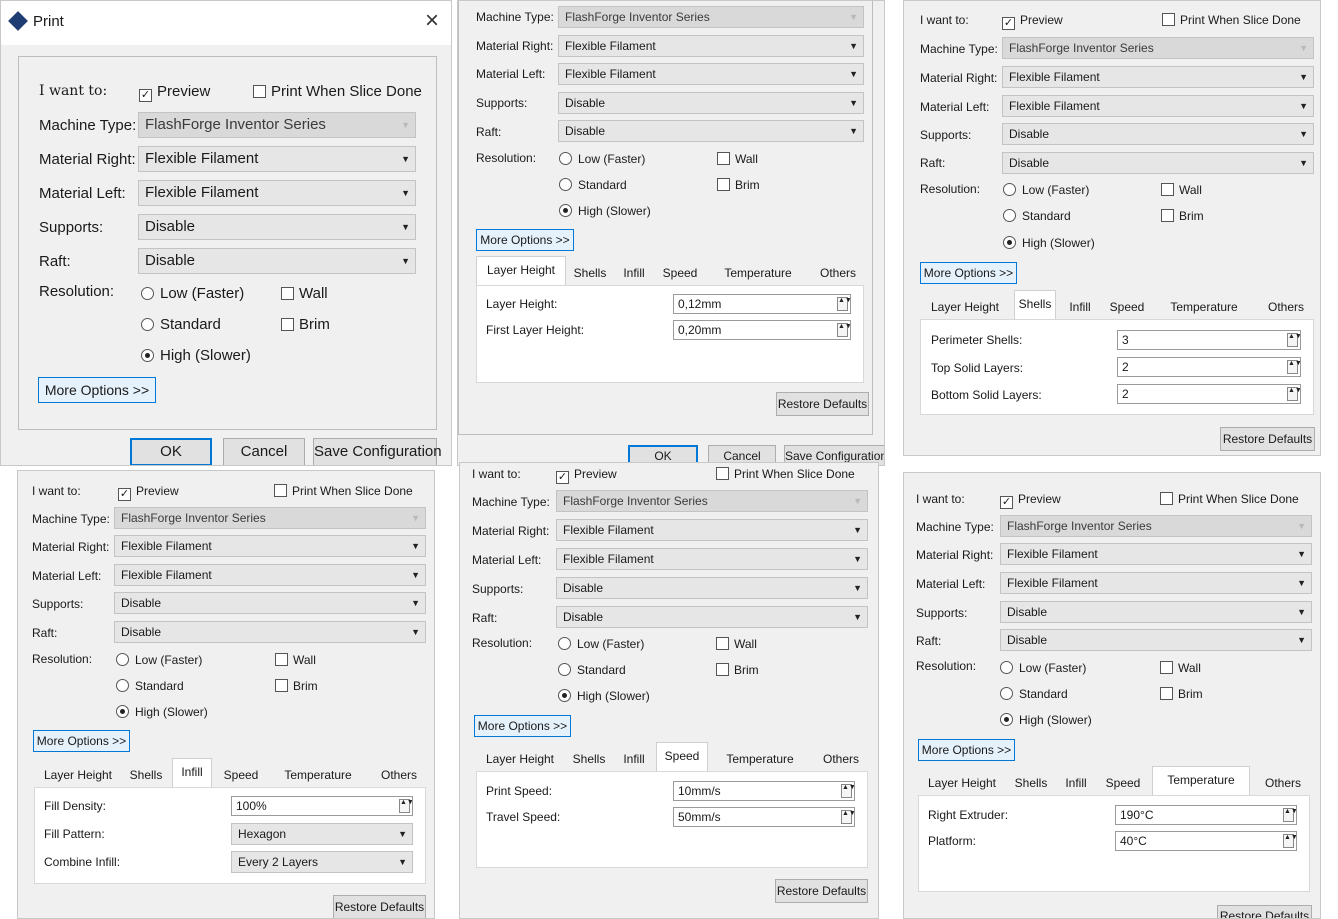  What do you see at coordinates (264, 451) in the screenshot?
I see `cancel-button: Cancel` at bounding box center [264, 451].